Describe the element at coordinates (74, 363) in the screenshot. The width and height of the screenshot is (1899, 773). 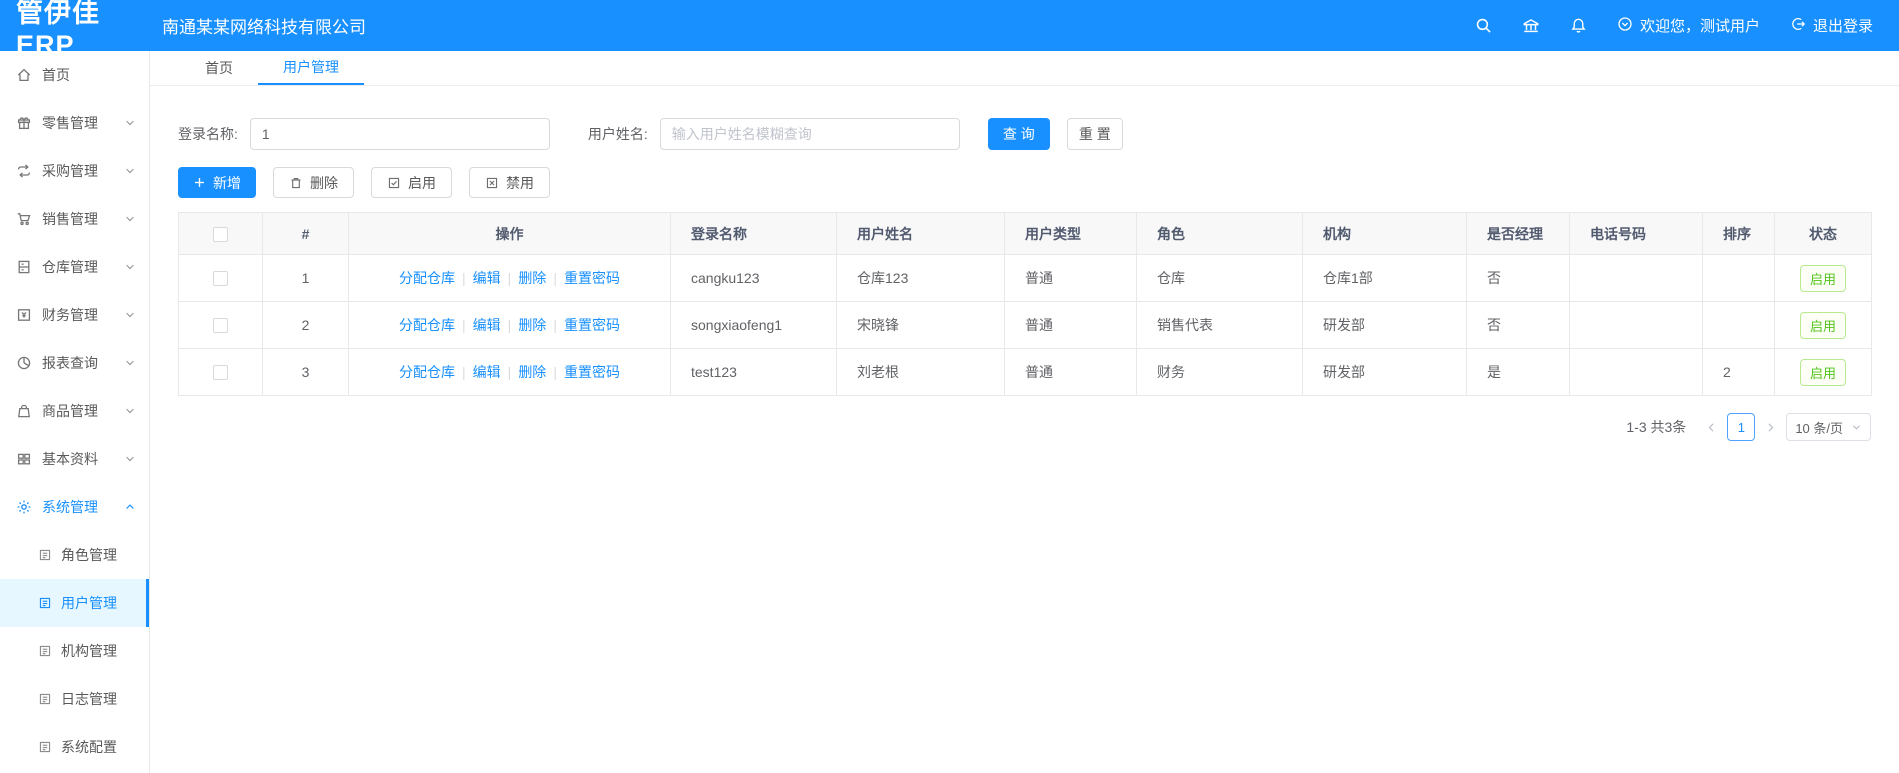
I see `sidebar-item-reports: 报表查询` at that location.